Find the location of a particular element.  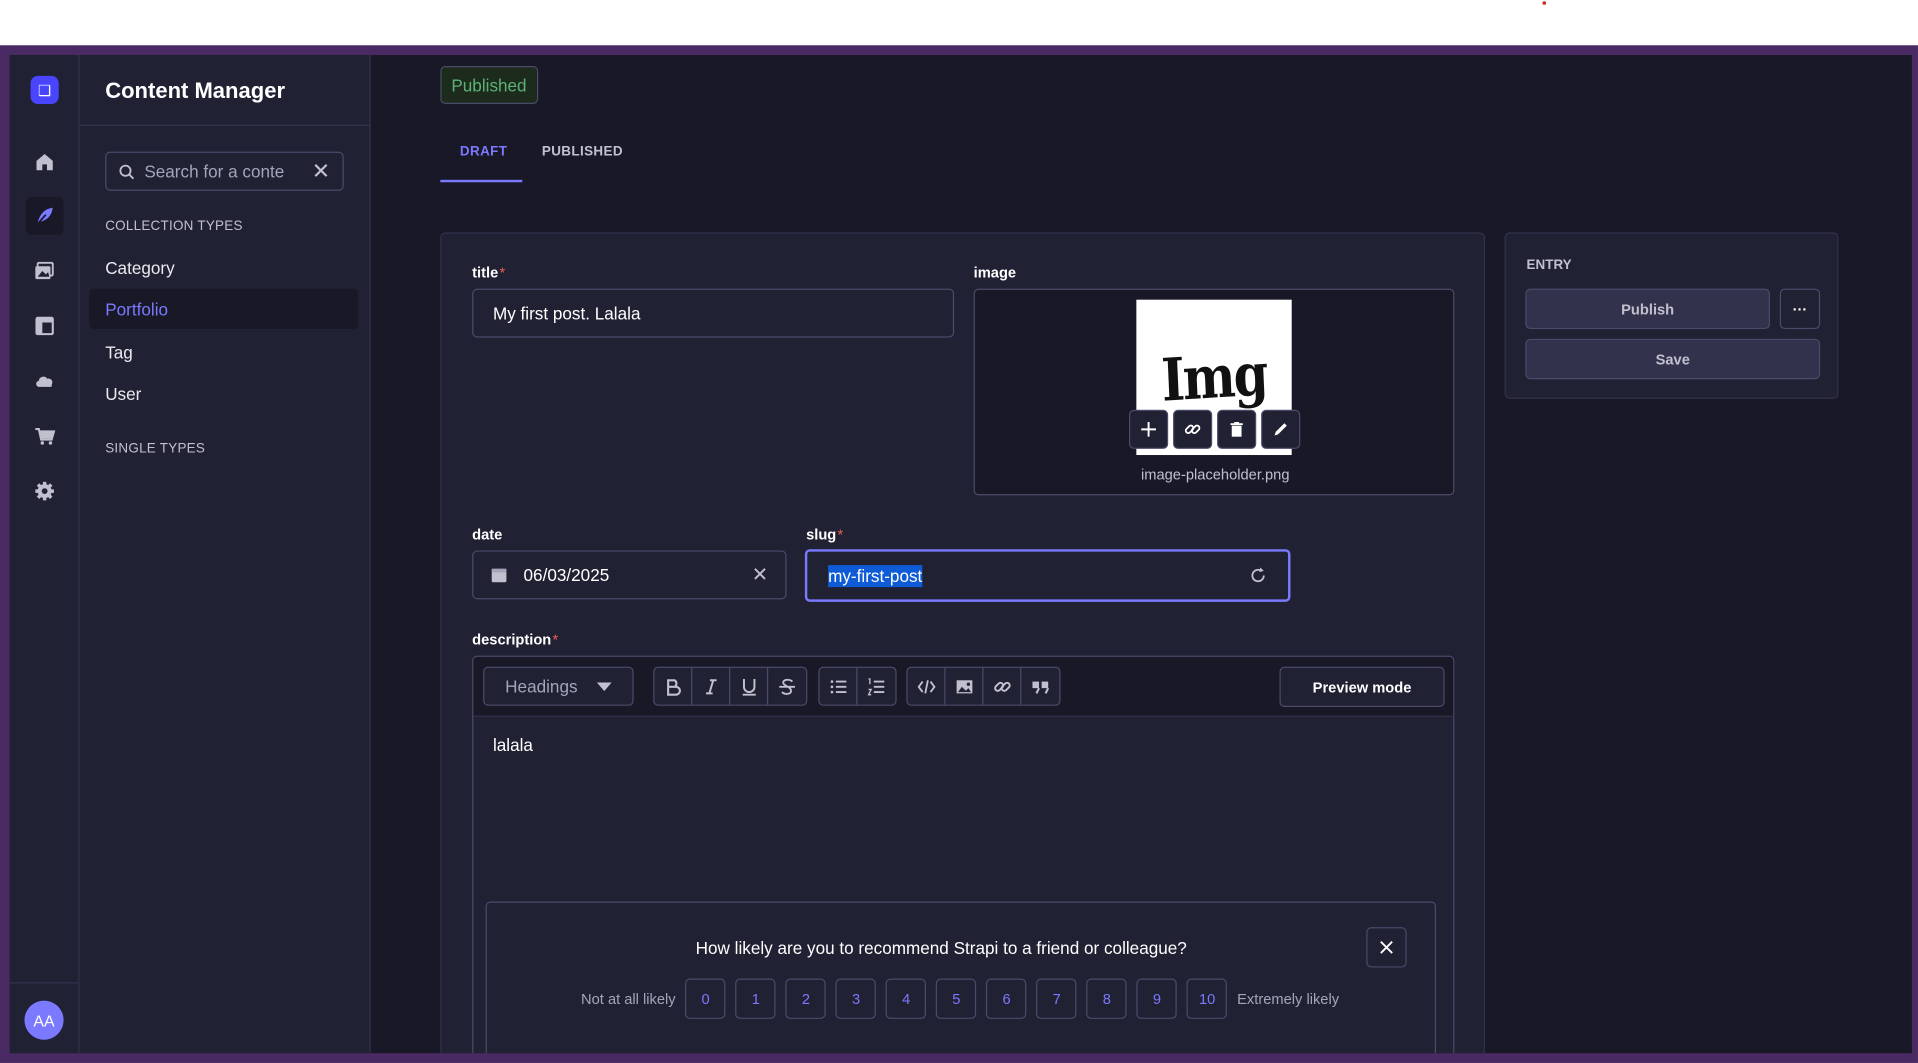

chevron-down-icon is located at coordinates (604, 686).